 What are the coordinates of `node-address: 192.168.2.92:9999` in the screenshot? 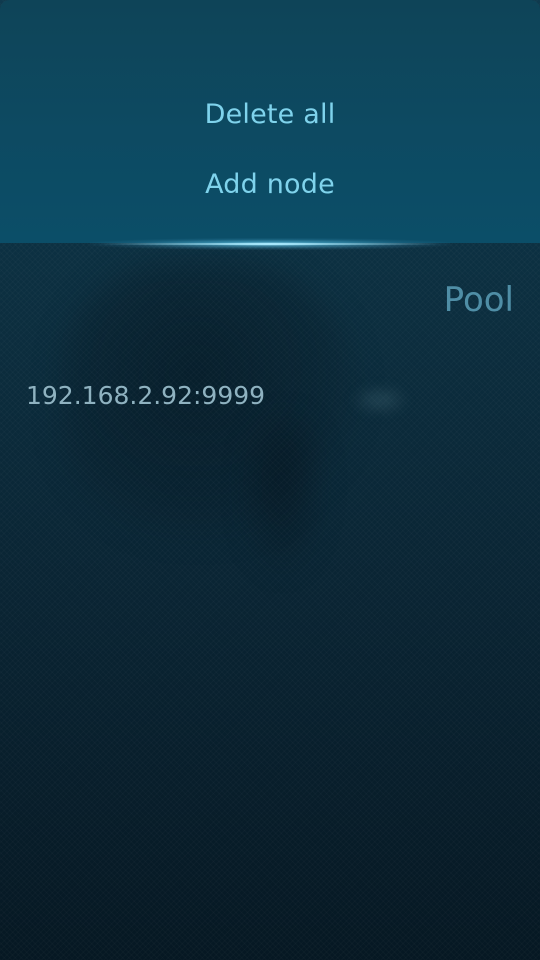 It's located at (146, 395).